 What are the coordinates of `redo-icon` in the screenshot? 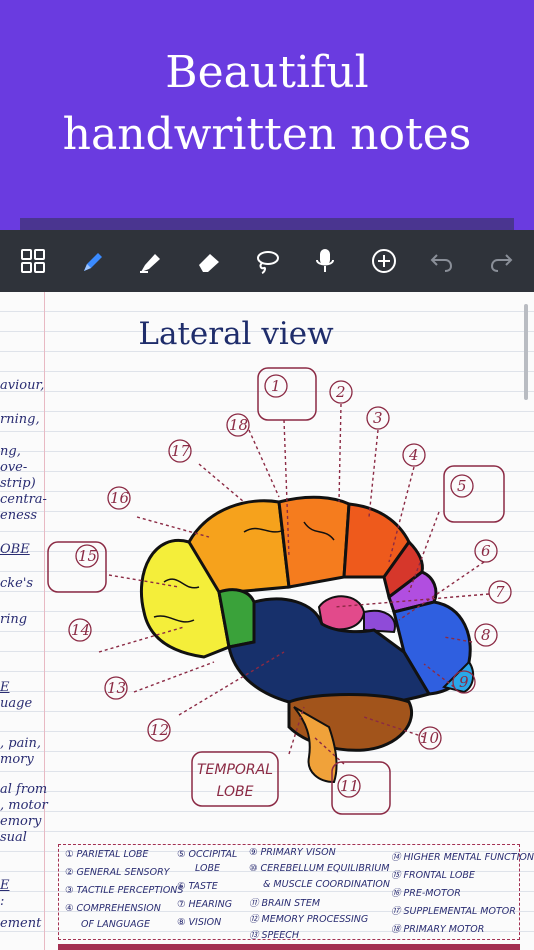 It's located at (501, 263).